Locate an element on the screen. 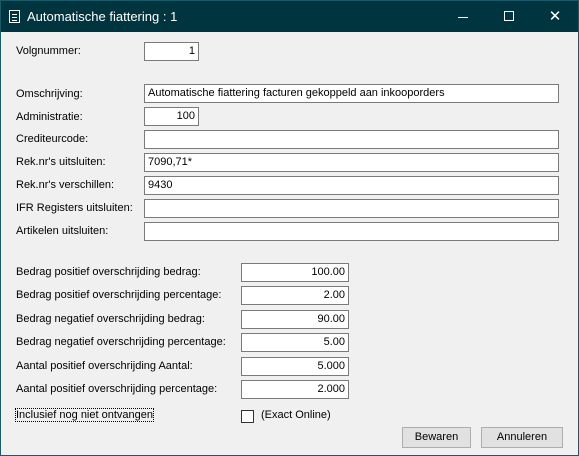 The width and height of the screenshot is (579, 456). close-icon: ✕ is located at coordinates (555, 16).